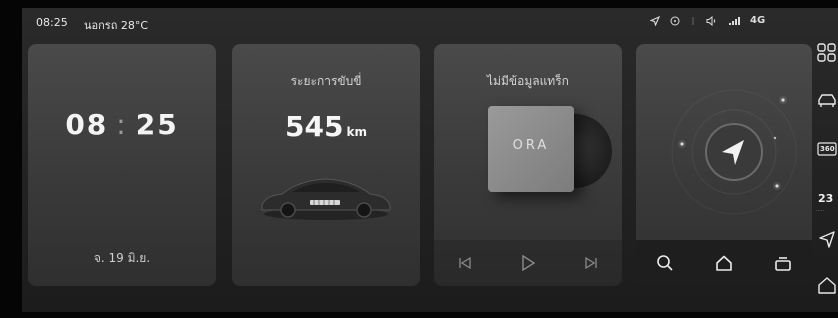 The image size is (838, 318). I want to click on apps-grid-icon, so click(826, 52).